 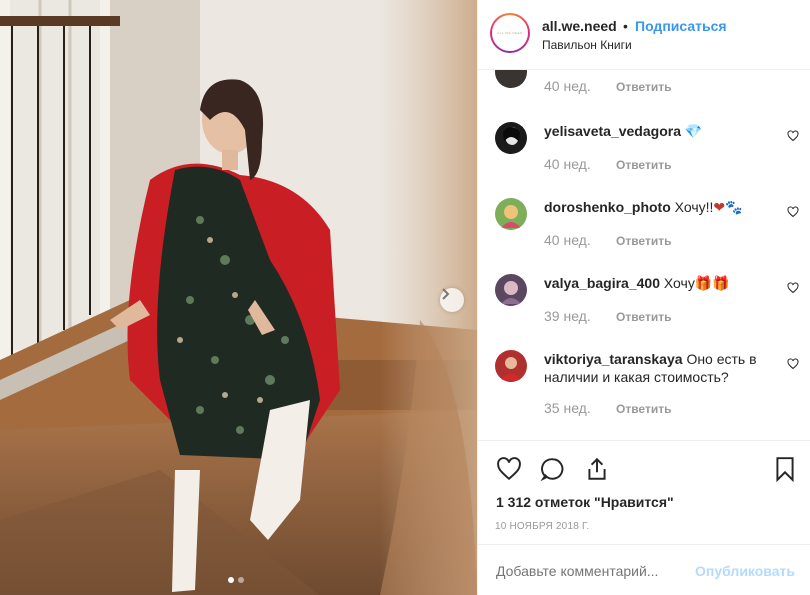 I want to click on post-date: 10 НОЯБРЯ 2018 Г., so click(x=542, y=526).